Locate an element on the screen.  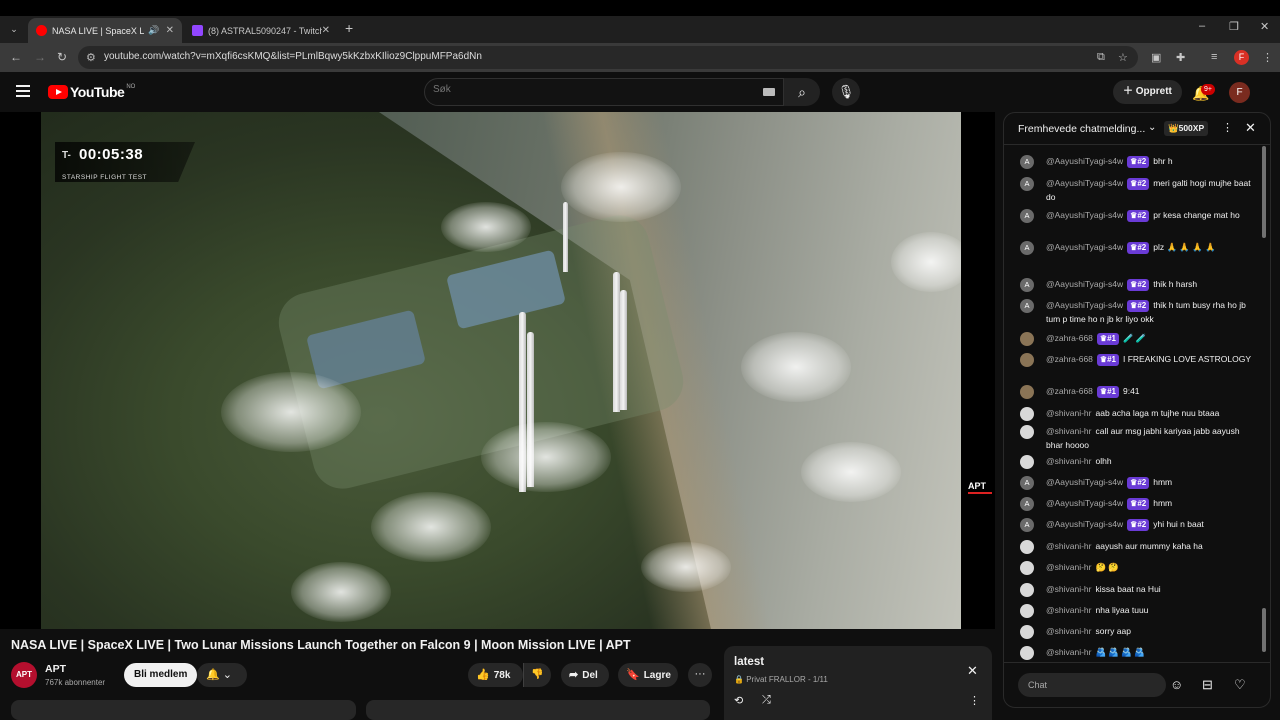
menu-icon is located at coordinates (23, 92).